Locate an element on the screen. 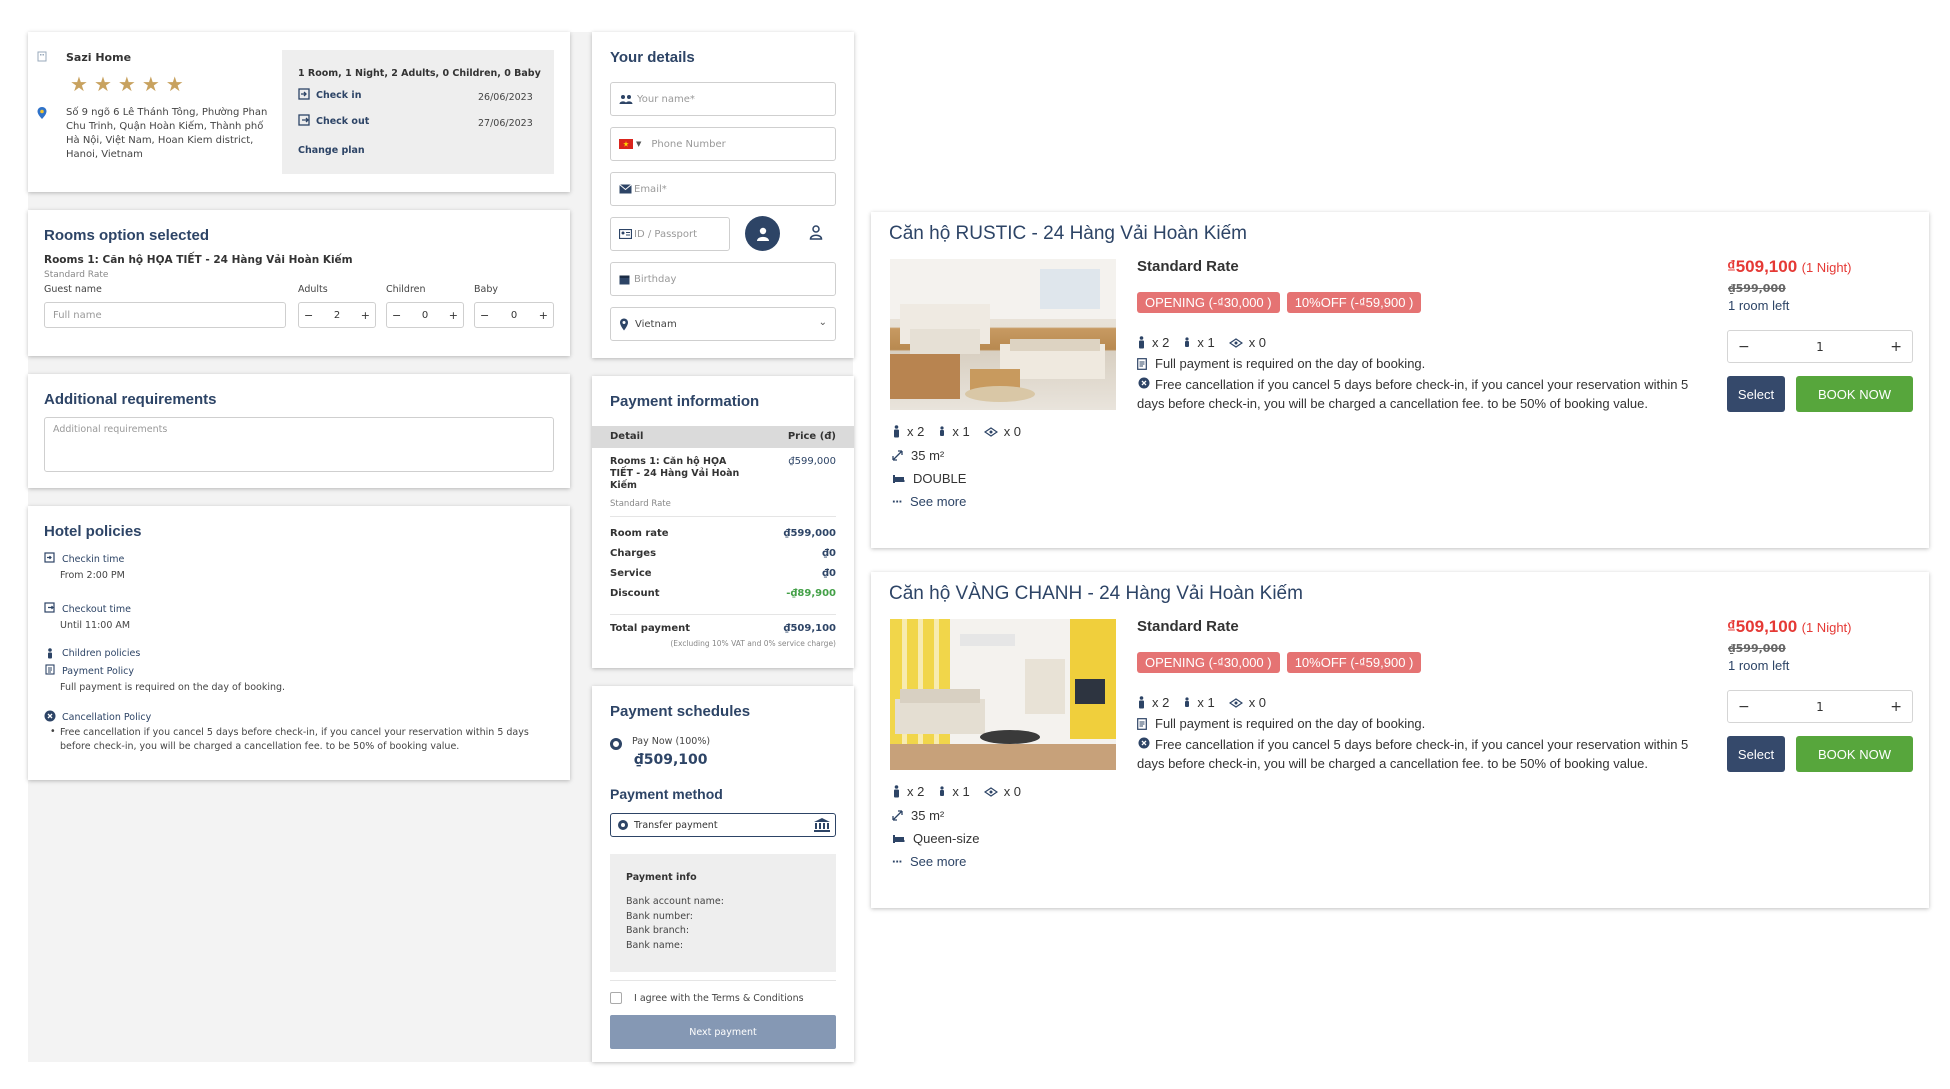  chevron-down-icon: ▼ is located at coordinates (639, 144).